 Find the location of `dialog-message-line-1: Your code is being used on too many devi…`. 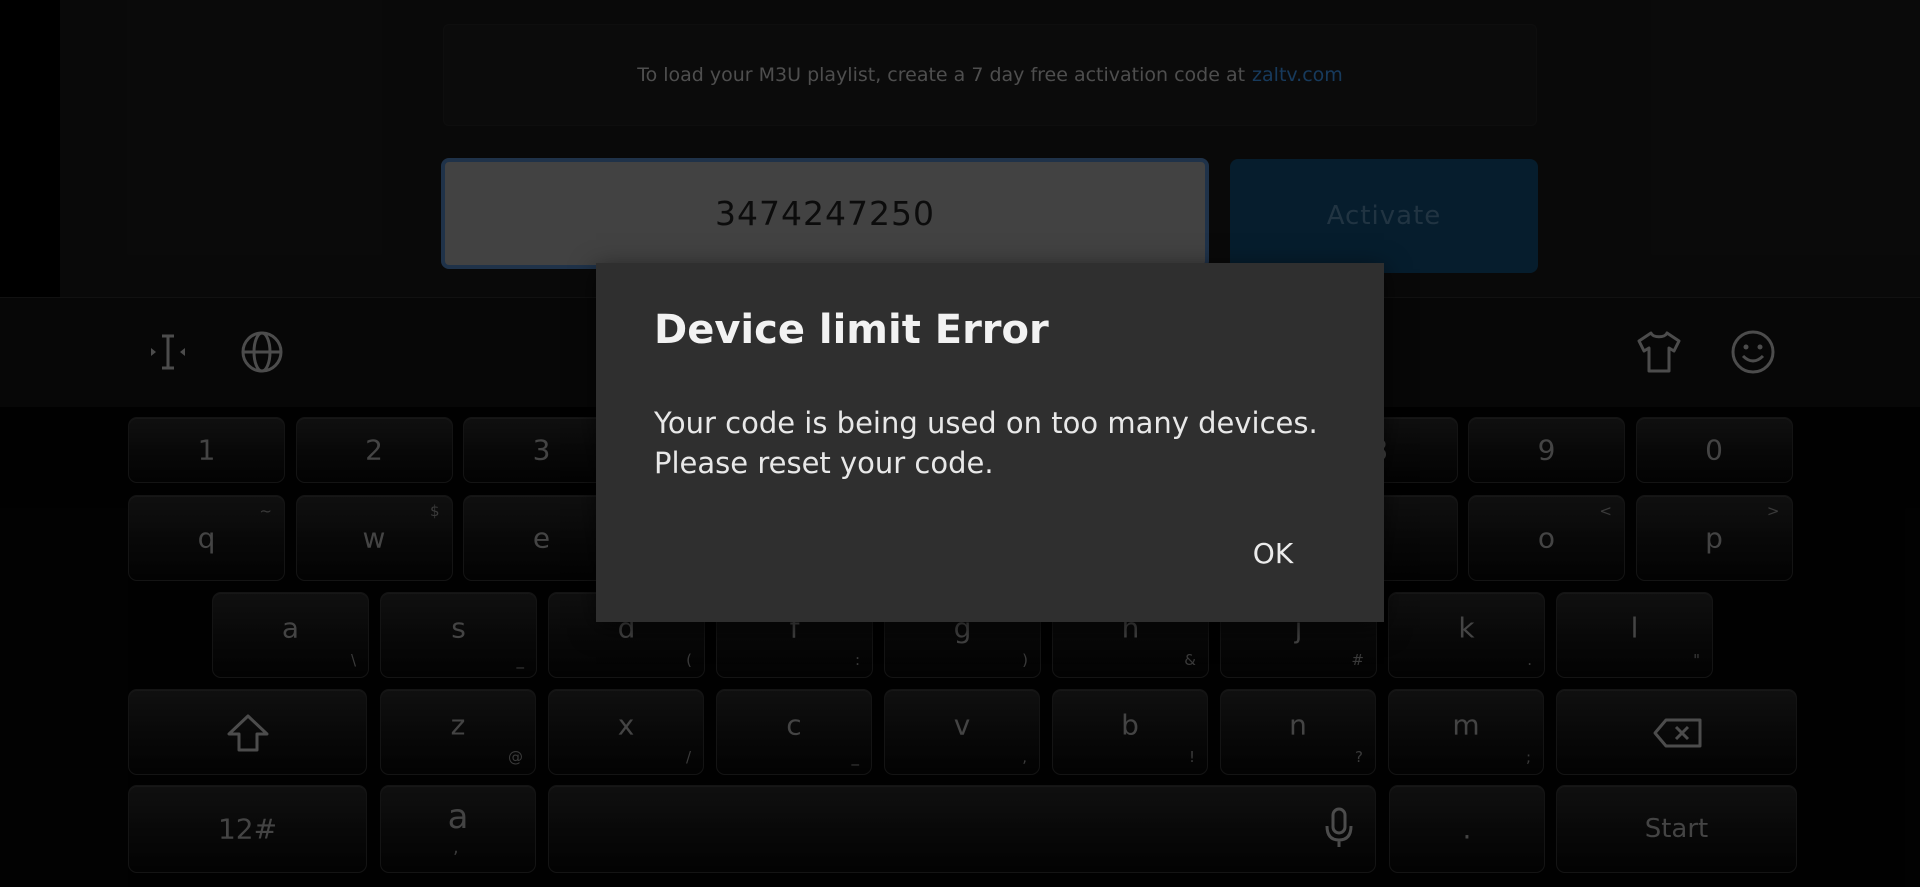

dialog-message-line-1: Your code is being used on too many devi… is located at coordinates (986, 423).